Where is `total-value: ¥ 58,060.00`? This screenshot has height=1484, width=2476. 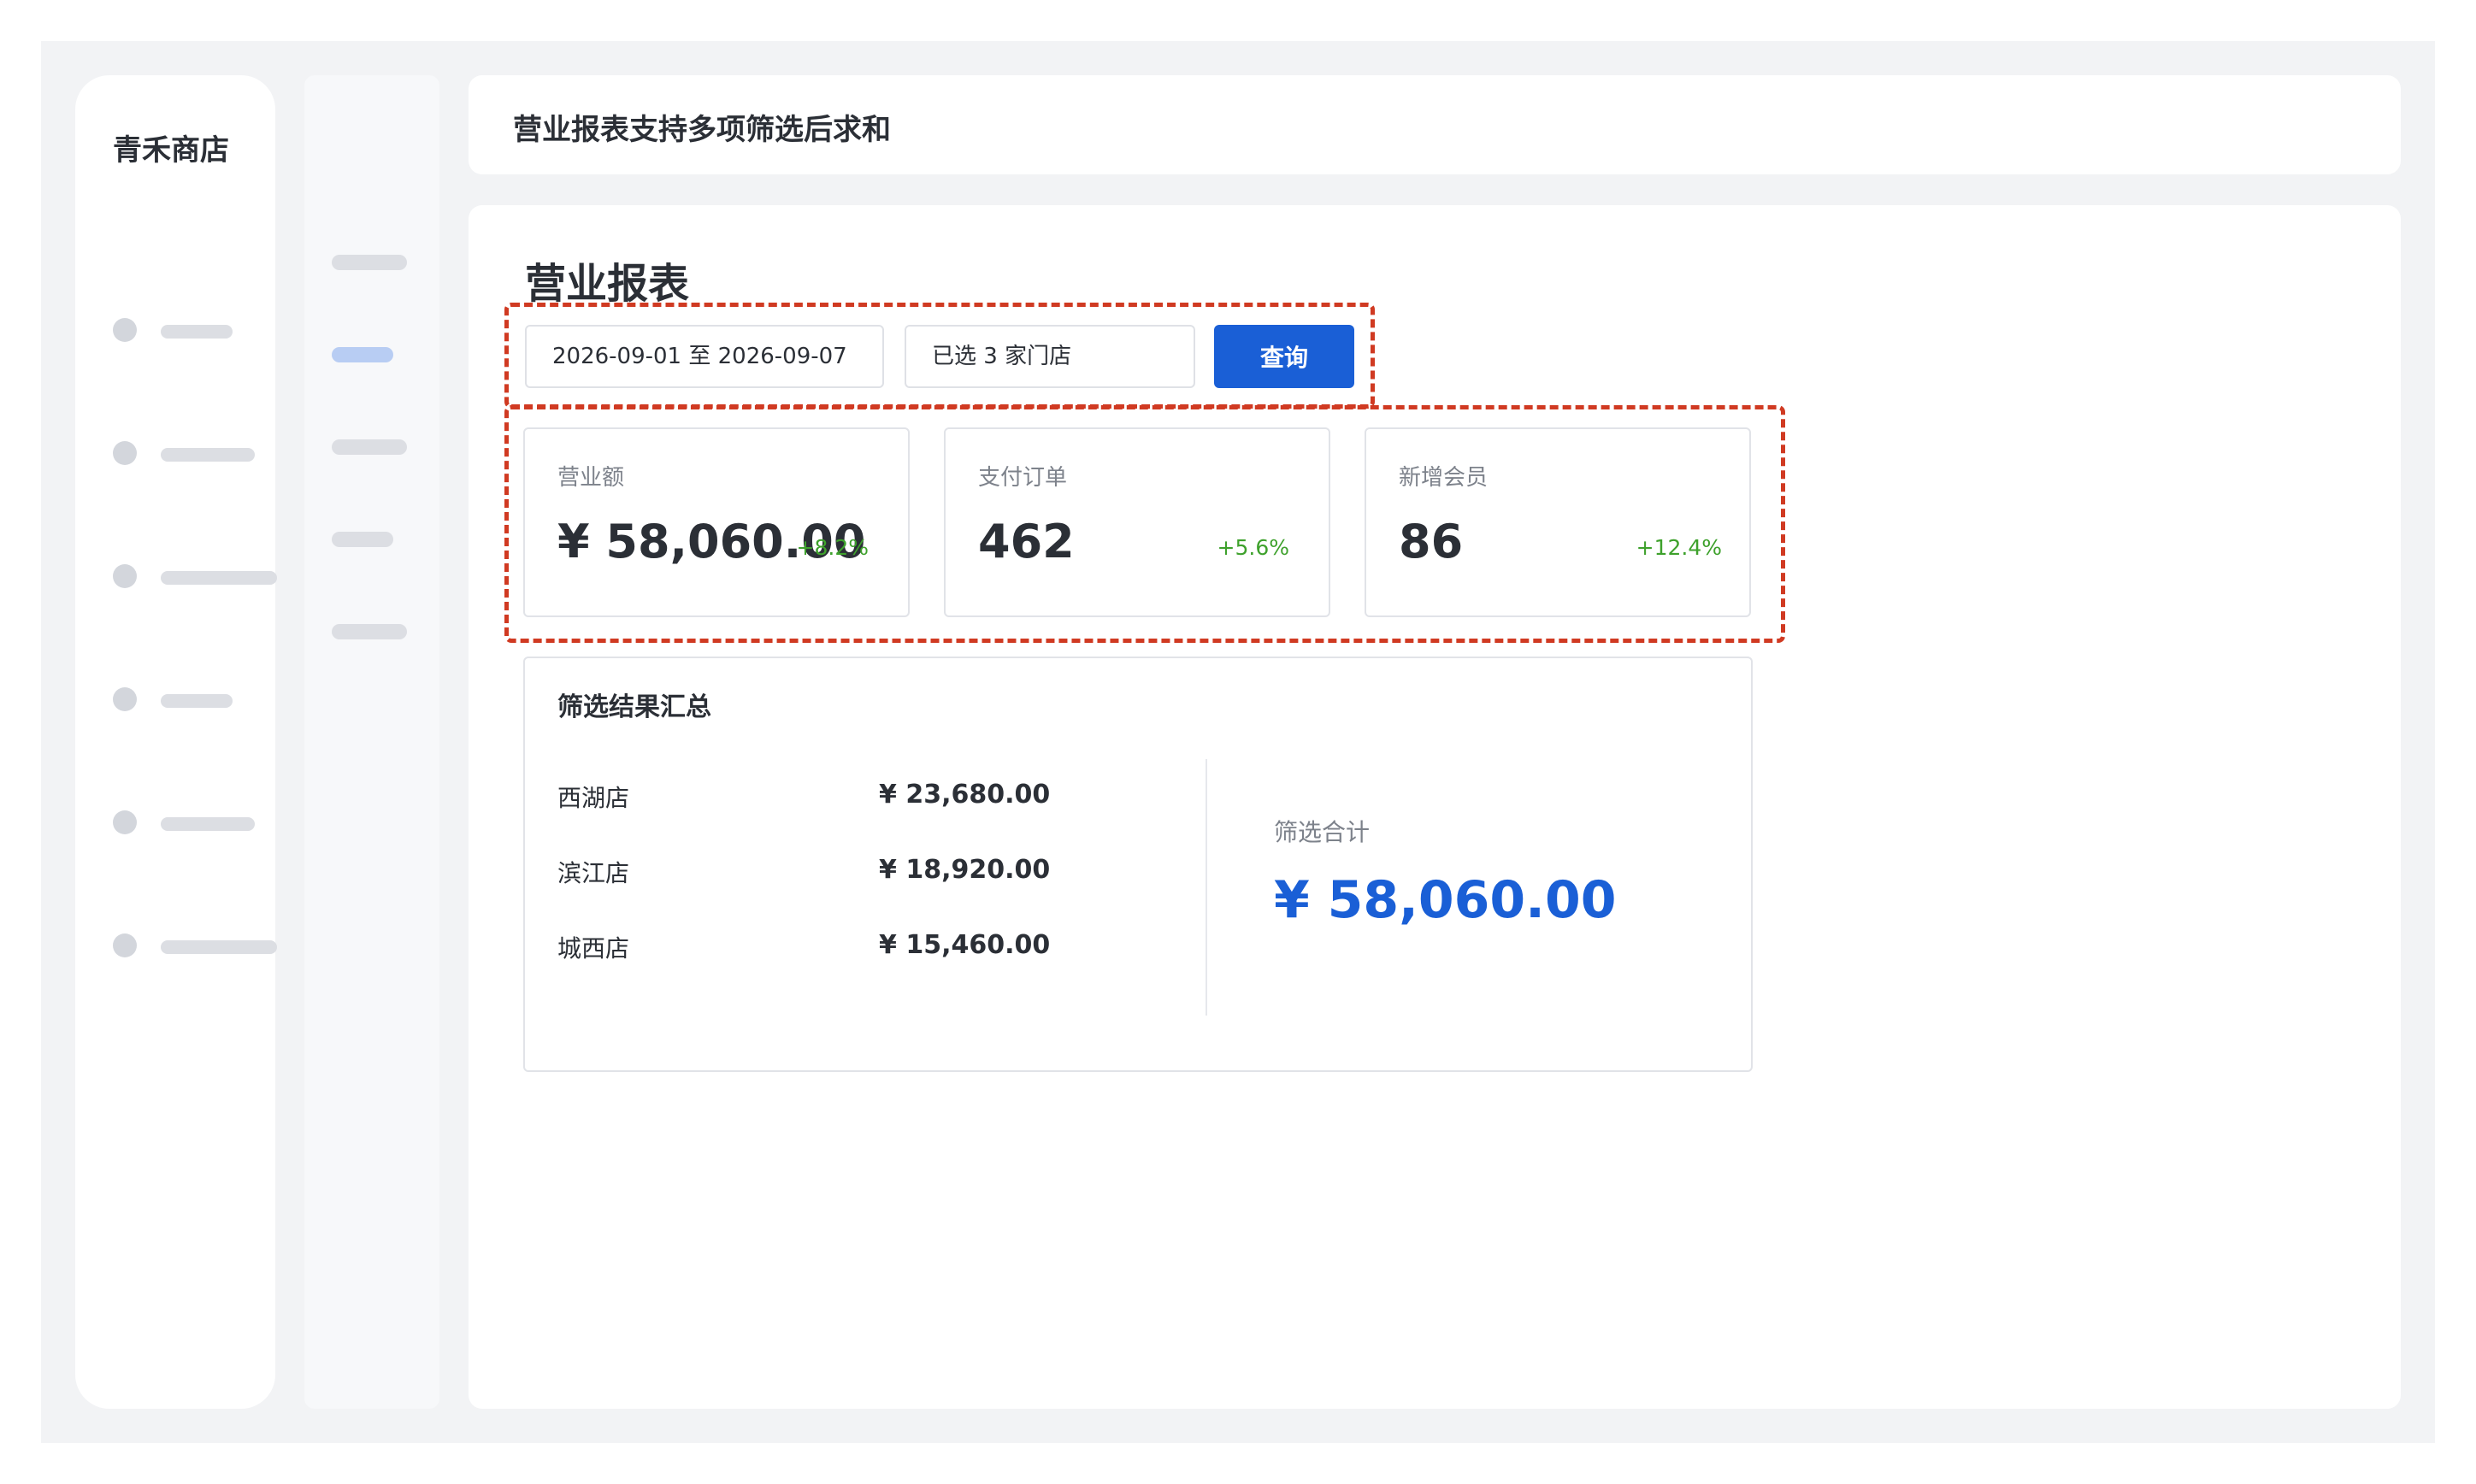 total-value: ¥ 58,060.00 is located at coordinates (1445, 900).